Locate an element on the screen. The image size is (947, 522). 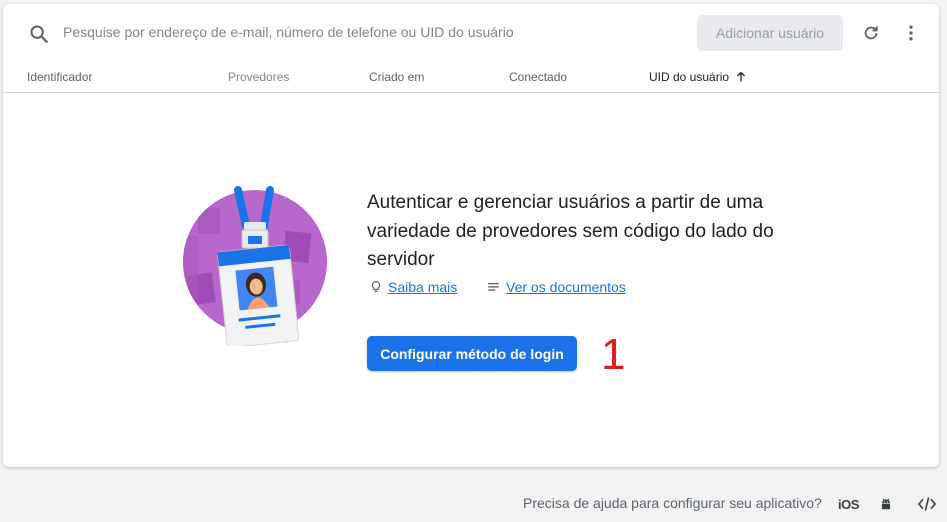
code-glyph is located at coordinates (927, 504).